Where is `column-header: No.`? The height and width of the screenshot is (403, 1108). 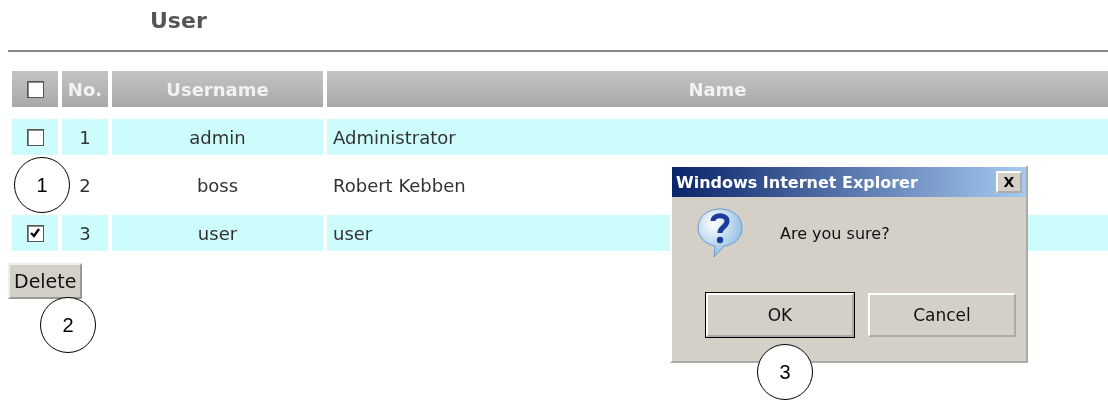 column-header: No. is located at coordinates (85, 89).